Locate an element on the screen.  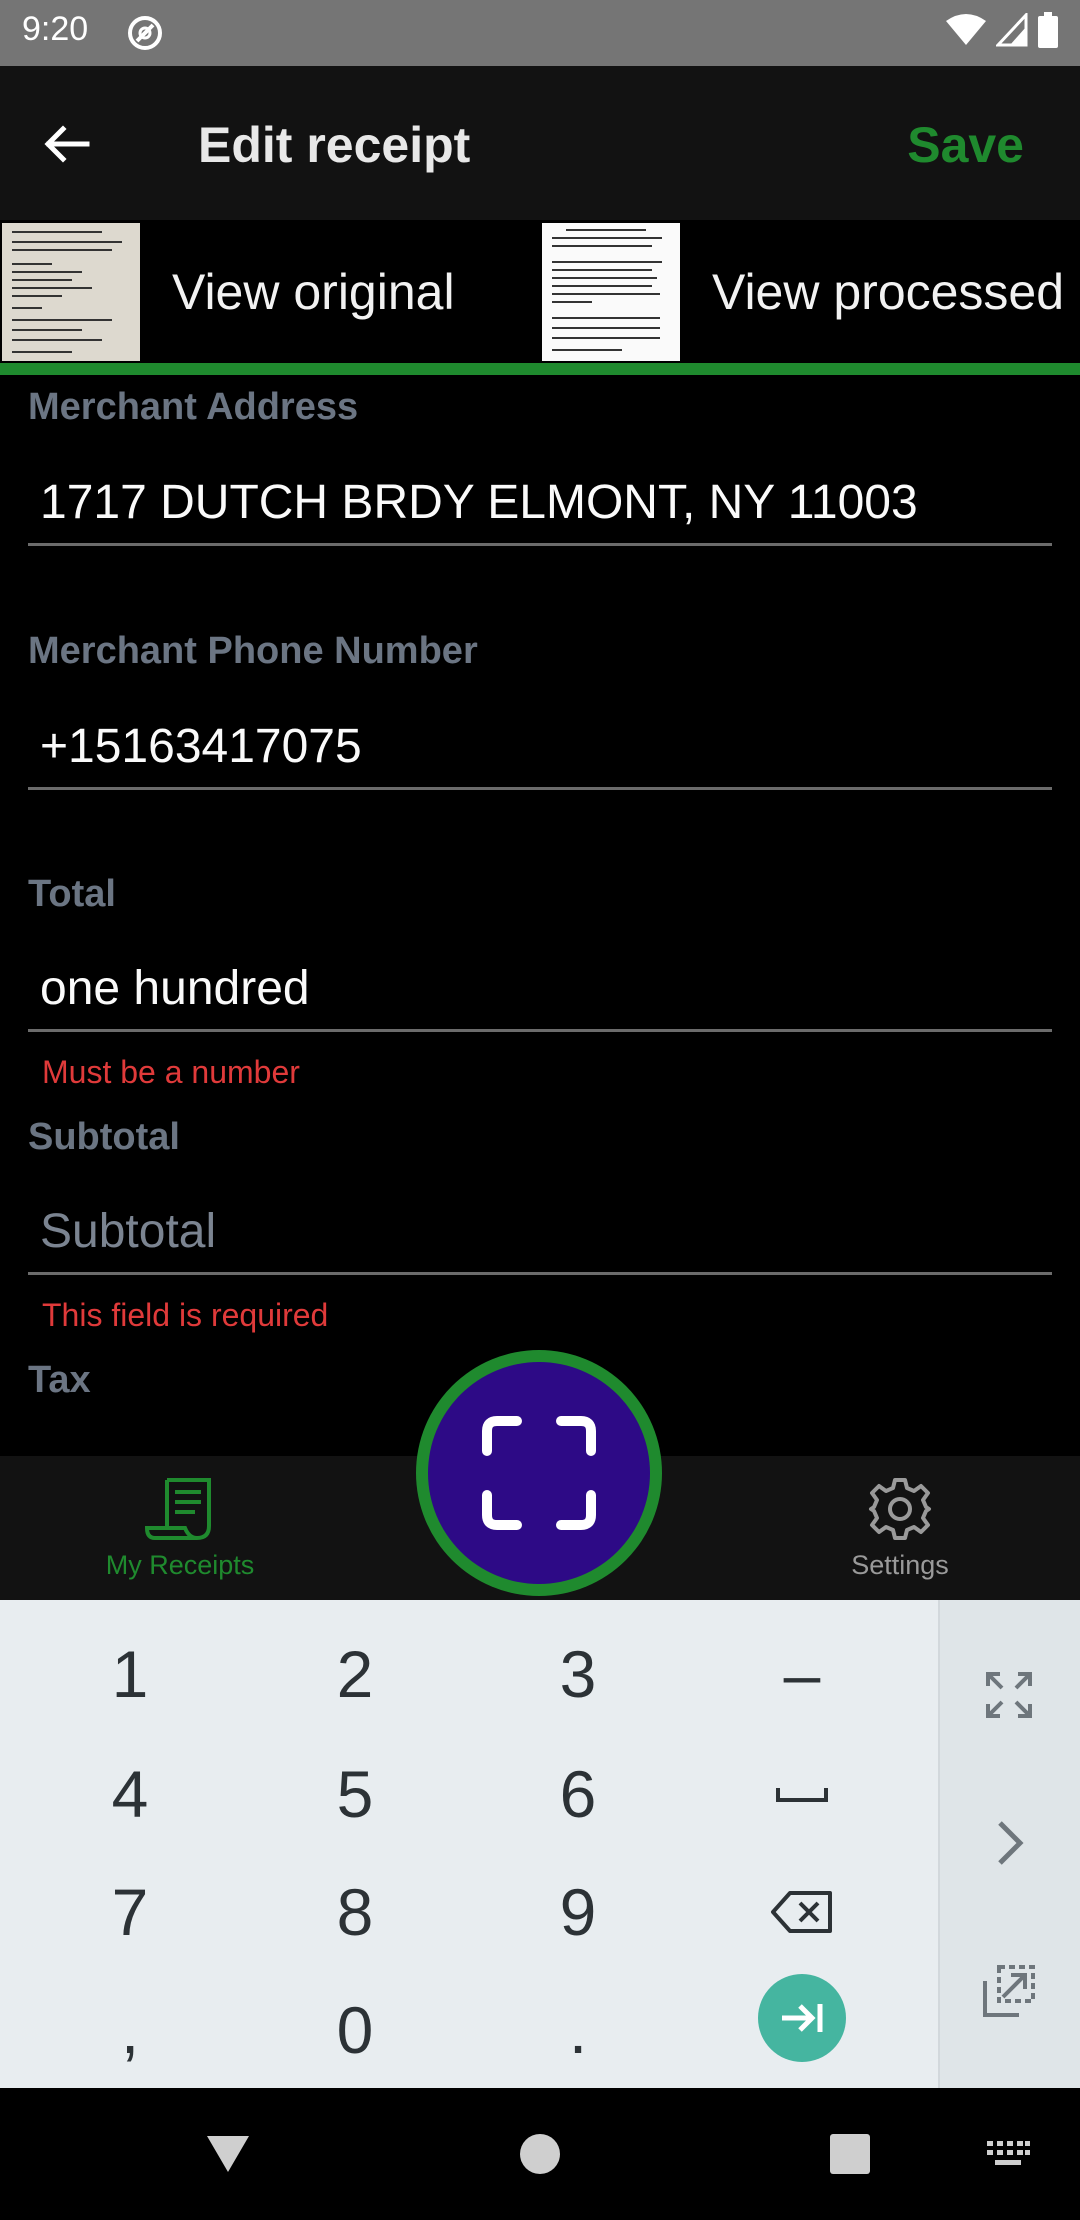
merchant-phone-input is located at coordinates (540, 748).